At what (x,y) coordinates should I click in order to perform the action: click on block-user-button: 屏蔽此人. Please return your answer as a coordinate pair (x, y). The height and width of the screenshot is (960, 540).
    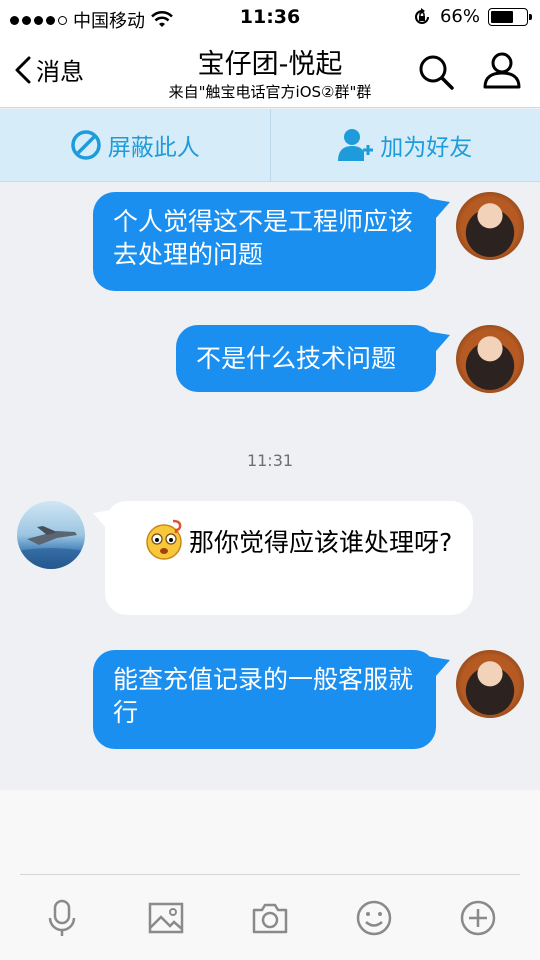
    Looking at the image, I should click on (135, 145).